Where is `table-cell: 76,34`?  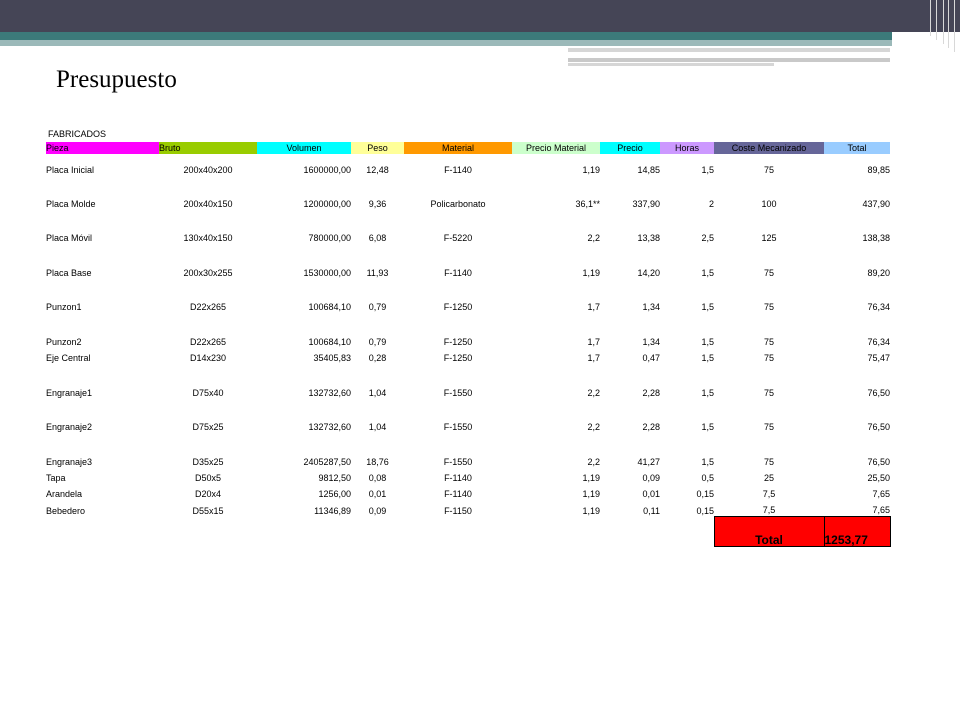 table-cell: 76,34 is located at coordinates (878, 307).